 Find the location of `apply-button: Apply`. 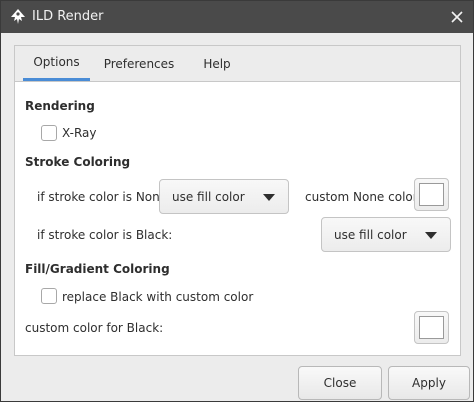

apply-button: Apply is located at coordinates (429, 383).